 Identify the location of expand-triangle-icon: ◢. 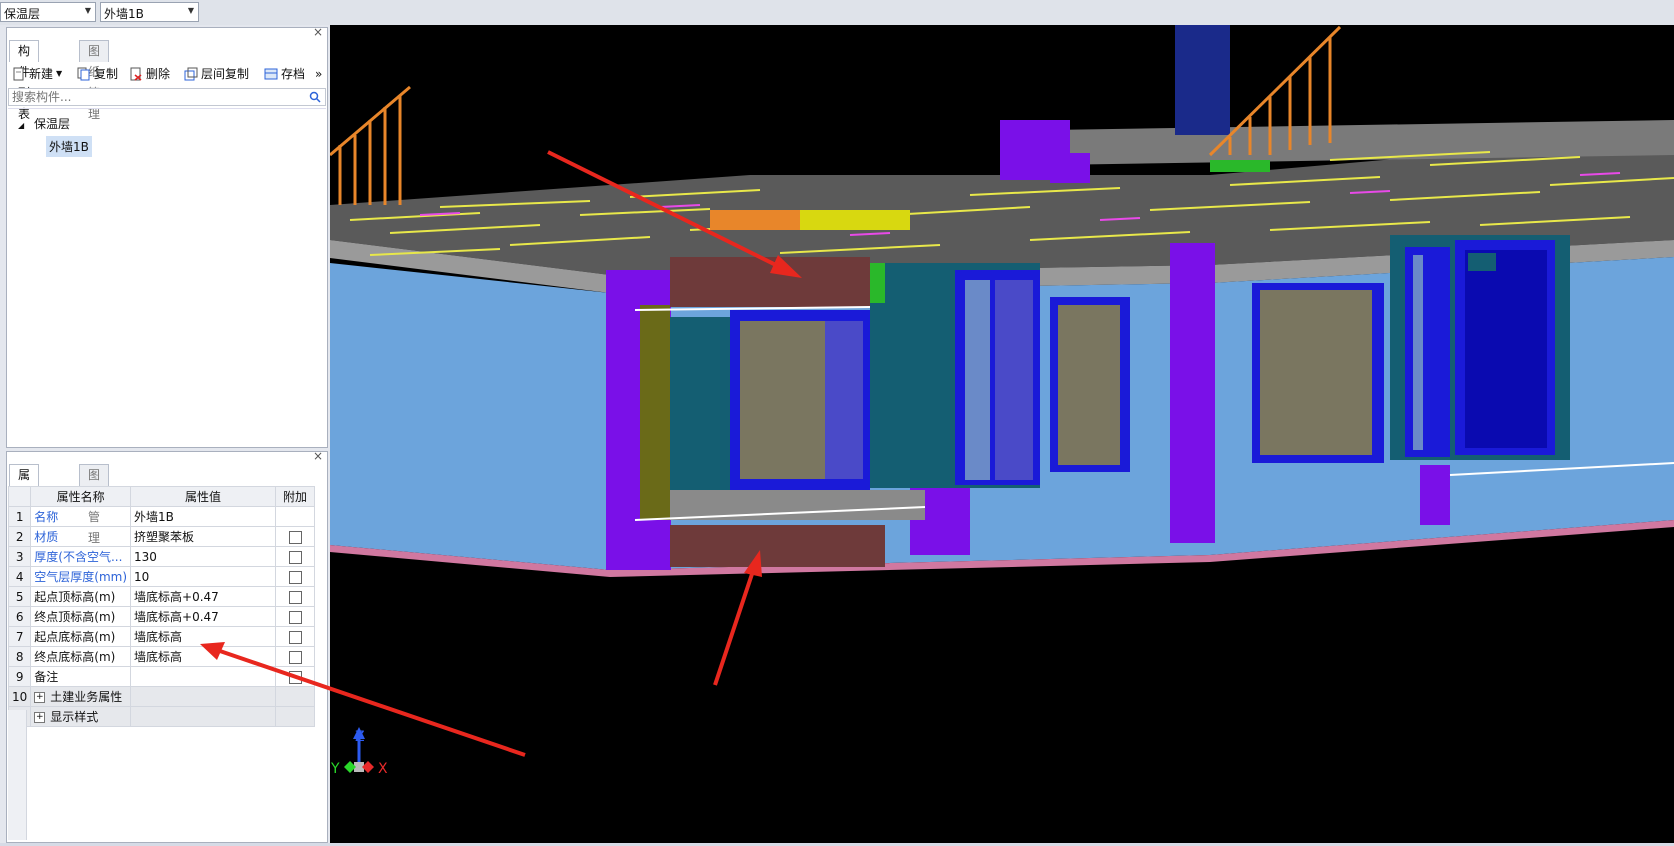
(21, 125).